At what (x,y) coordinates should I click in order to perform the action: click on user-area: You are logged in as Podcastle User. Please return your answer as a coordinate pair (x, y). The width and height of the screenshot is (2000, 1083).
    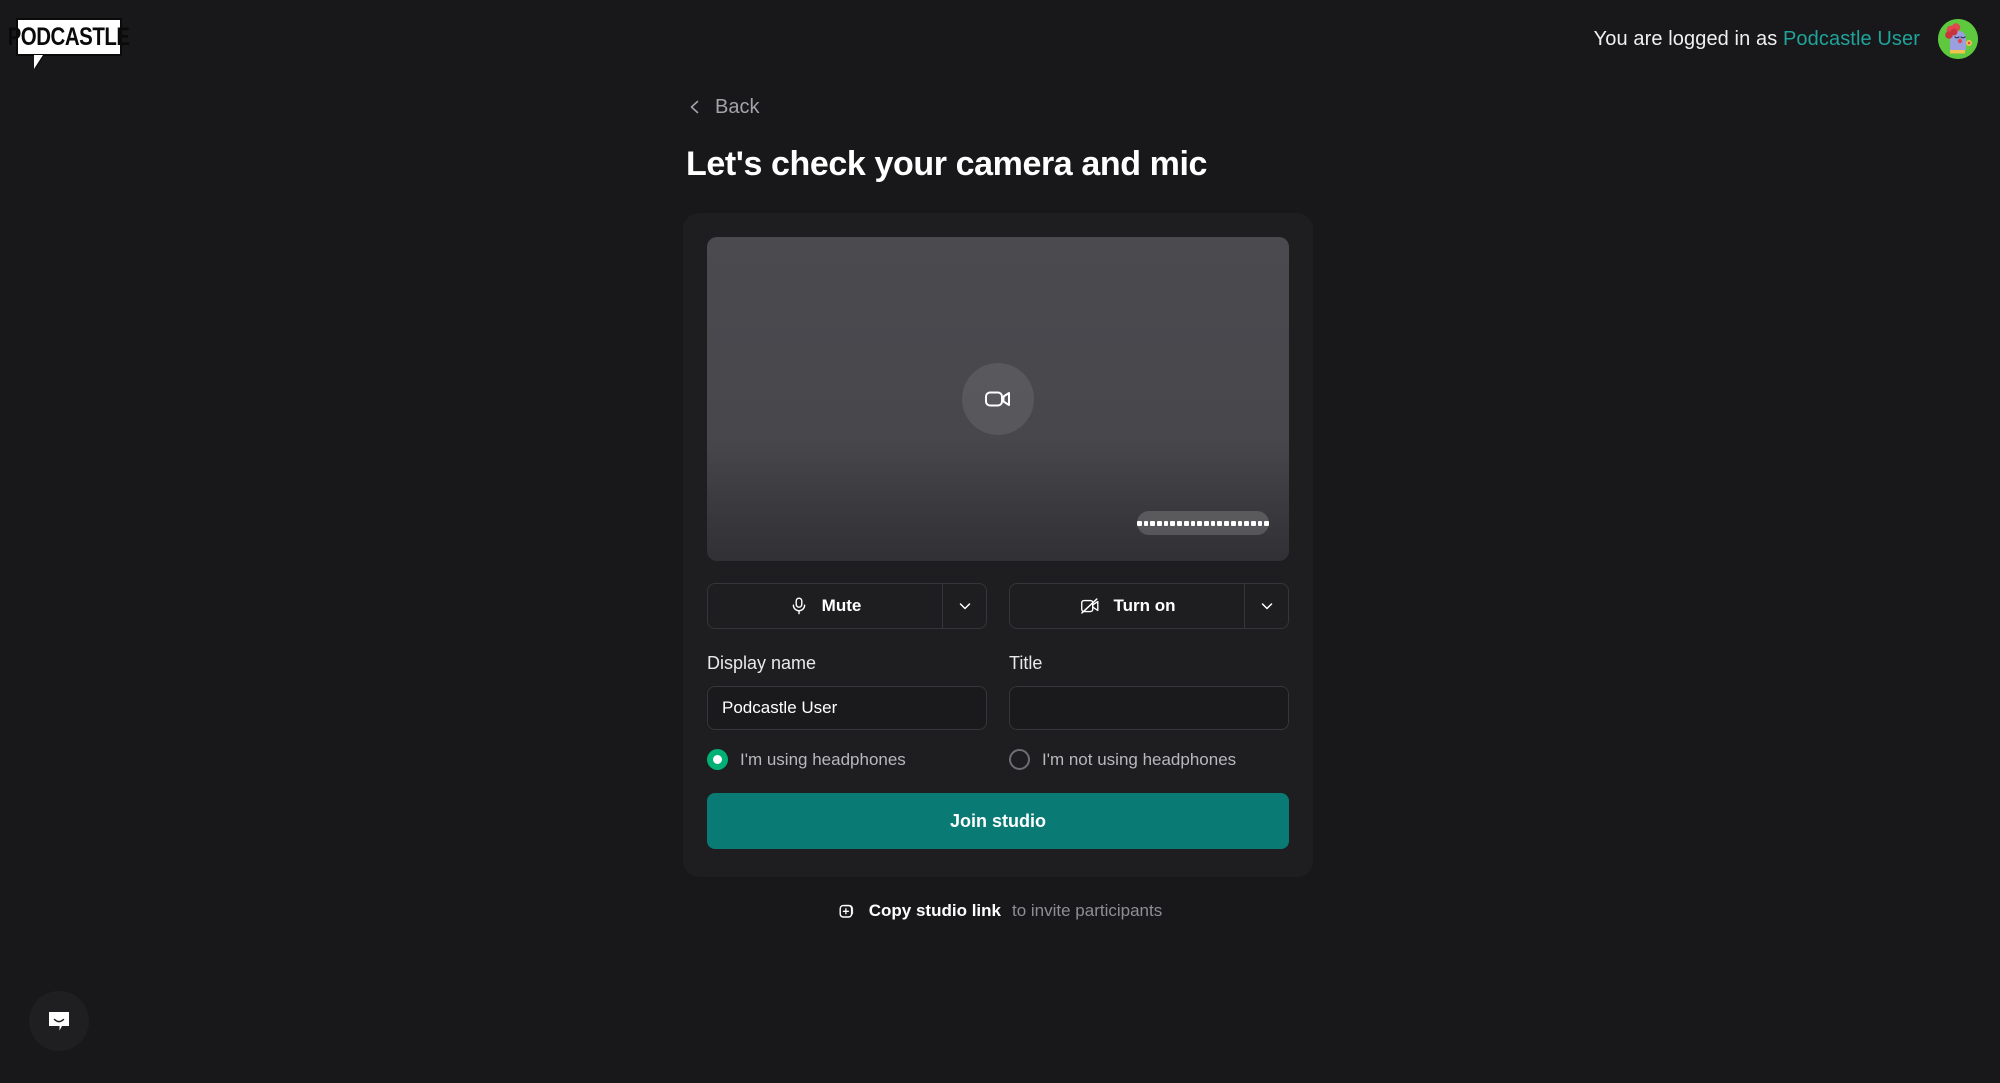
    Looking at the image, I should click on (1786, 39).